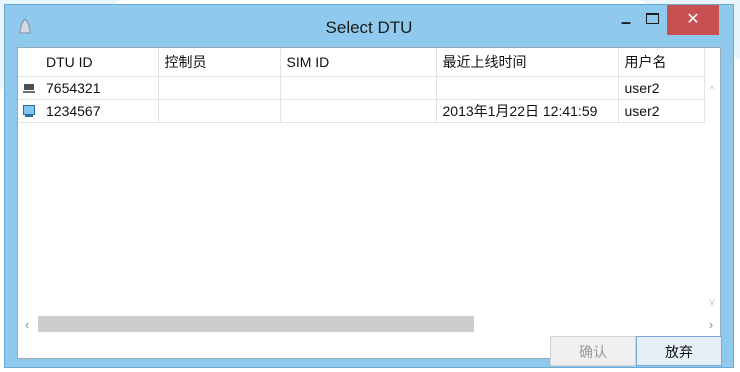 Image resolution: width=740 pixels, height=372 pixels. What do you see at coordinates (370, 350) in the screenshot?
I see `button-bar: 确认 放弃` at bounding box center [370, 350].